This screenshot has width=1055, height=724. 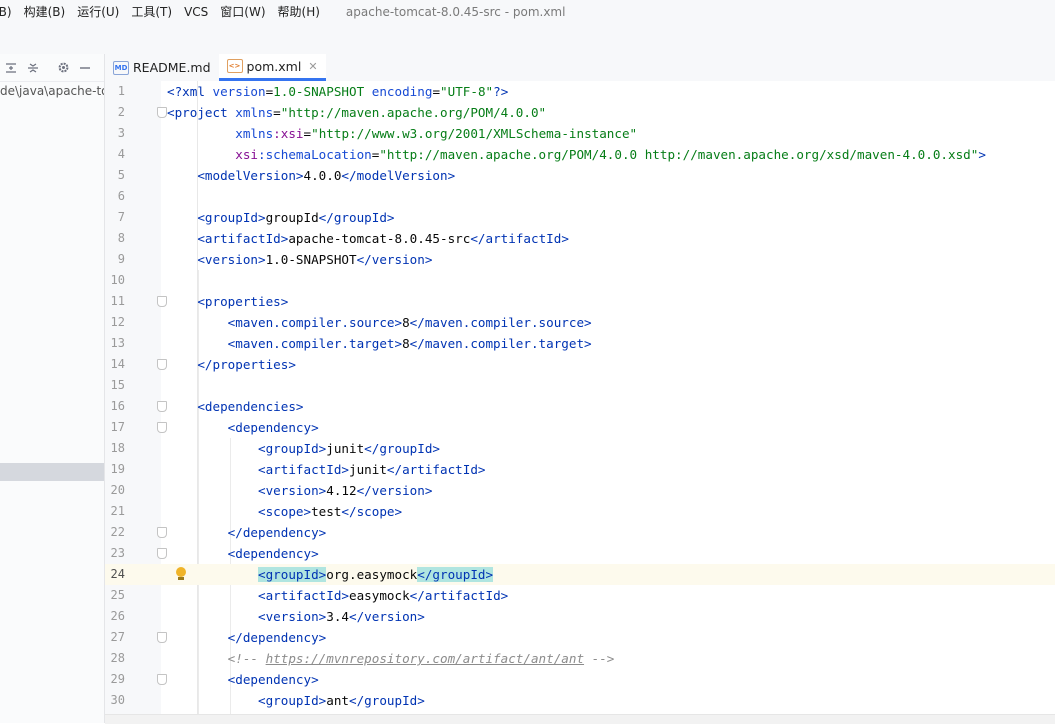 I want to click on code-line: 30 <groupId>ant</groupId>, so click(x=580, y=700).